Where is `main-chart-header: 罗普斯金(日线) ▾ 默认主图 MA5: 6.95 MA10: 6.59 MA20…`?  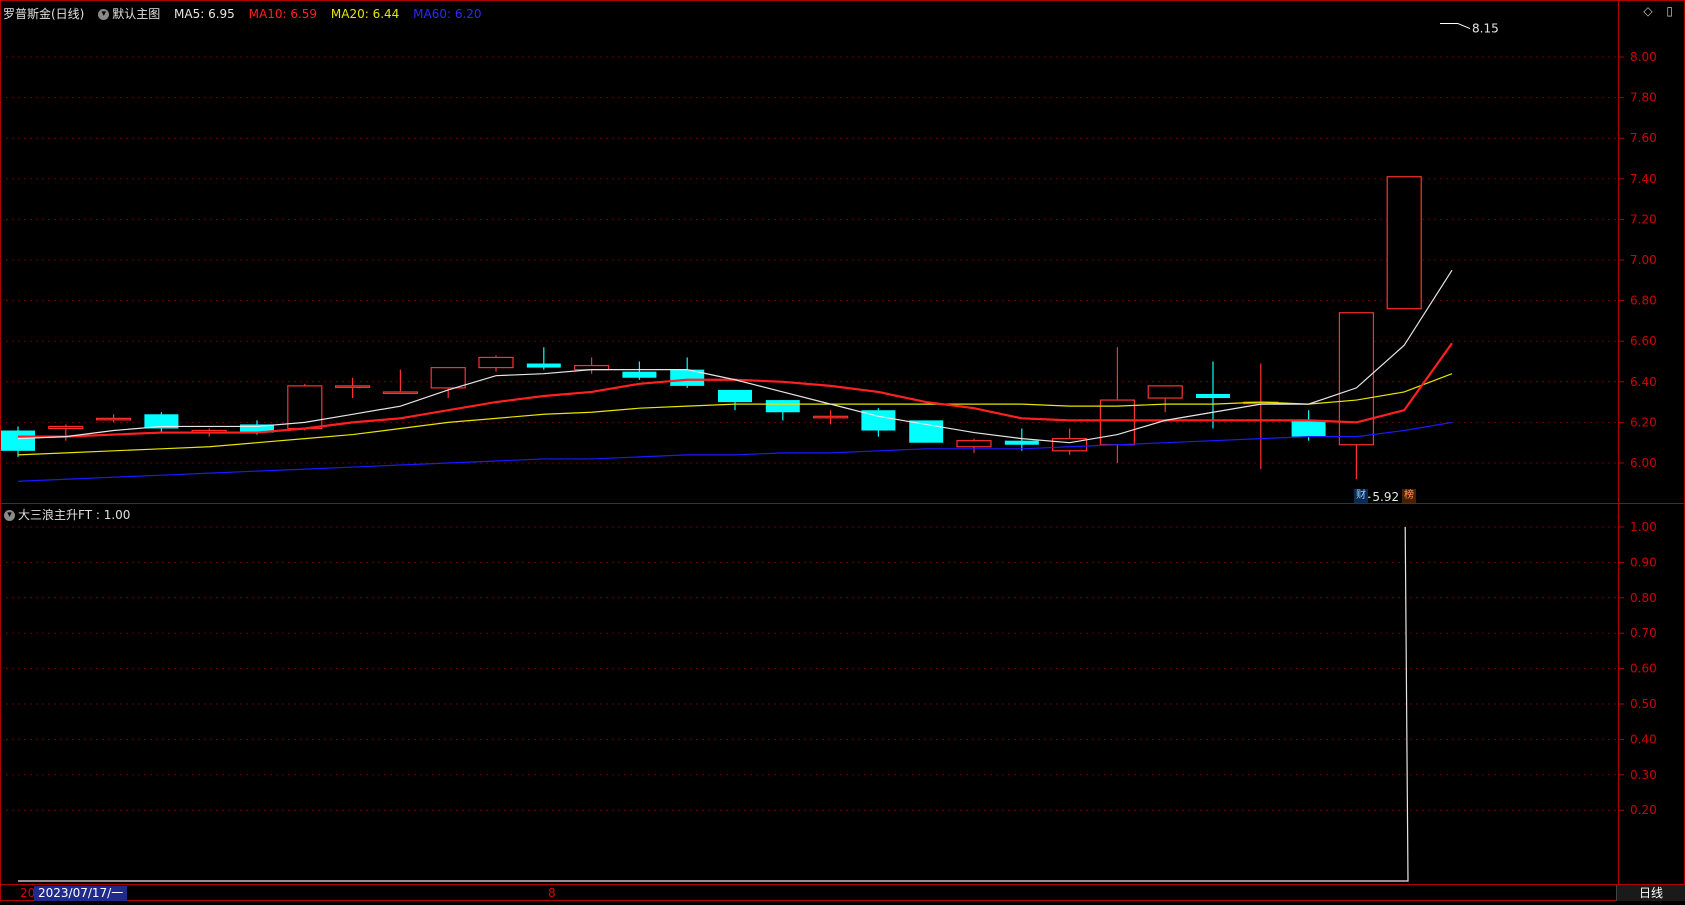
main-chart-header: 罗普斯金(日线) ▾ 默认主图 MA5: 6.95 MA10: 6.59 MA20… is located at coordinates (242, 13).